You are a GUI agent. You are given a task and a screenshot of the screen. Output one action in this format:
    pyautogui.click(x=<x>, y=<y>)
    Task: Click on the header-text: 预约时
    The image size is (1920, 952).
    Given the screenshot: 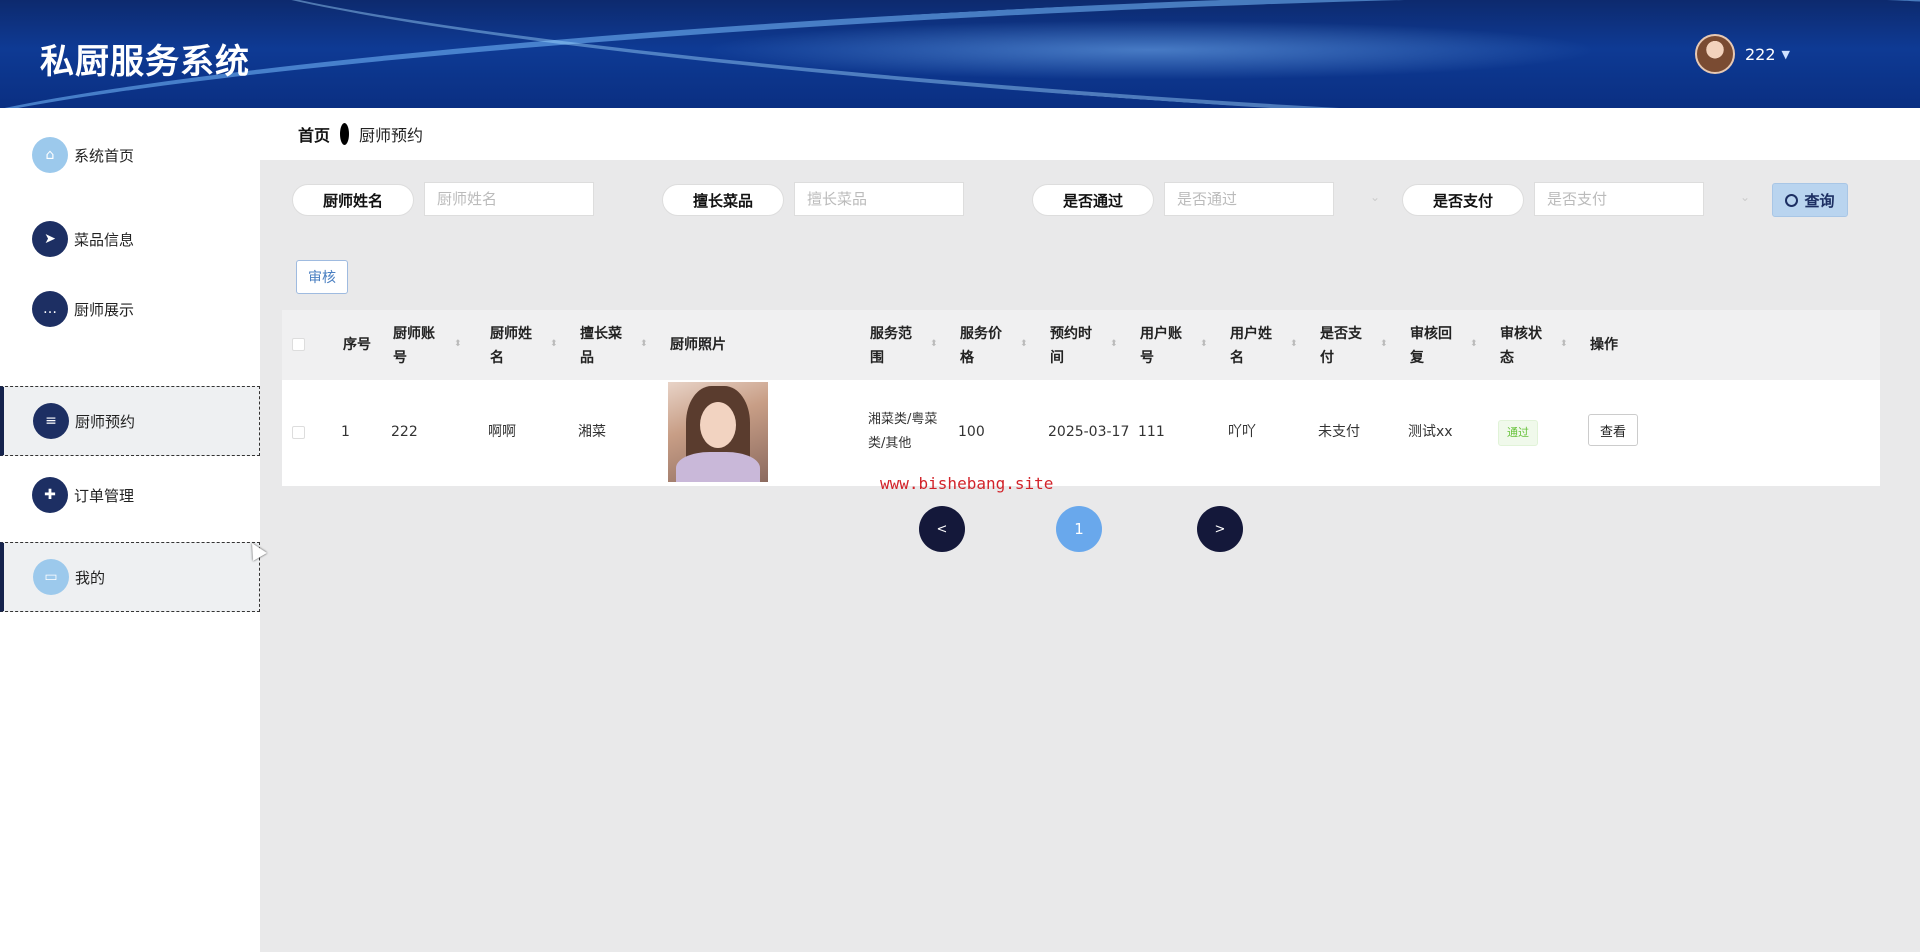 What is the action you would take?
    pyautogui.click(x=1071, y=334)
    